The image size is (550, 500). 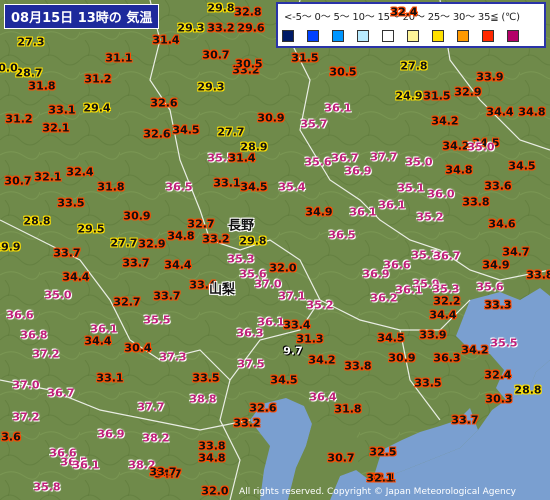 What do you see at coordinates (221, 28) in the screenshot?
I see `station-temperature: 33.2` at bounding box center [221, 28].